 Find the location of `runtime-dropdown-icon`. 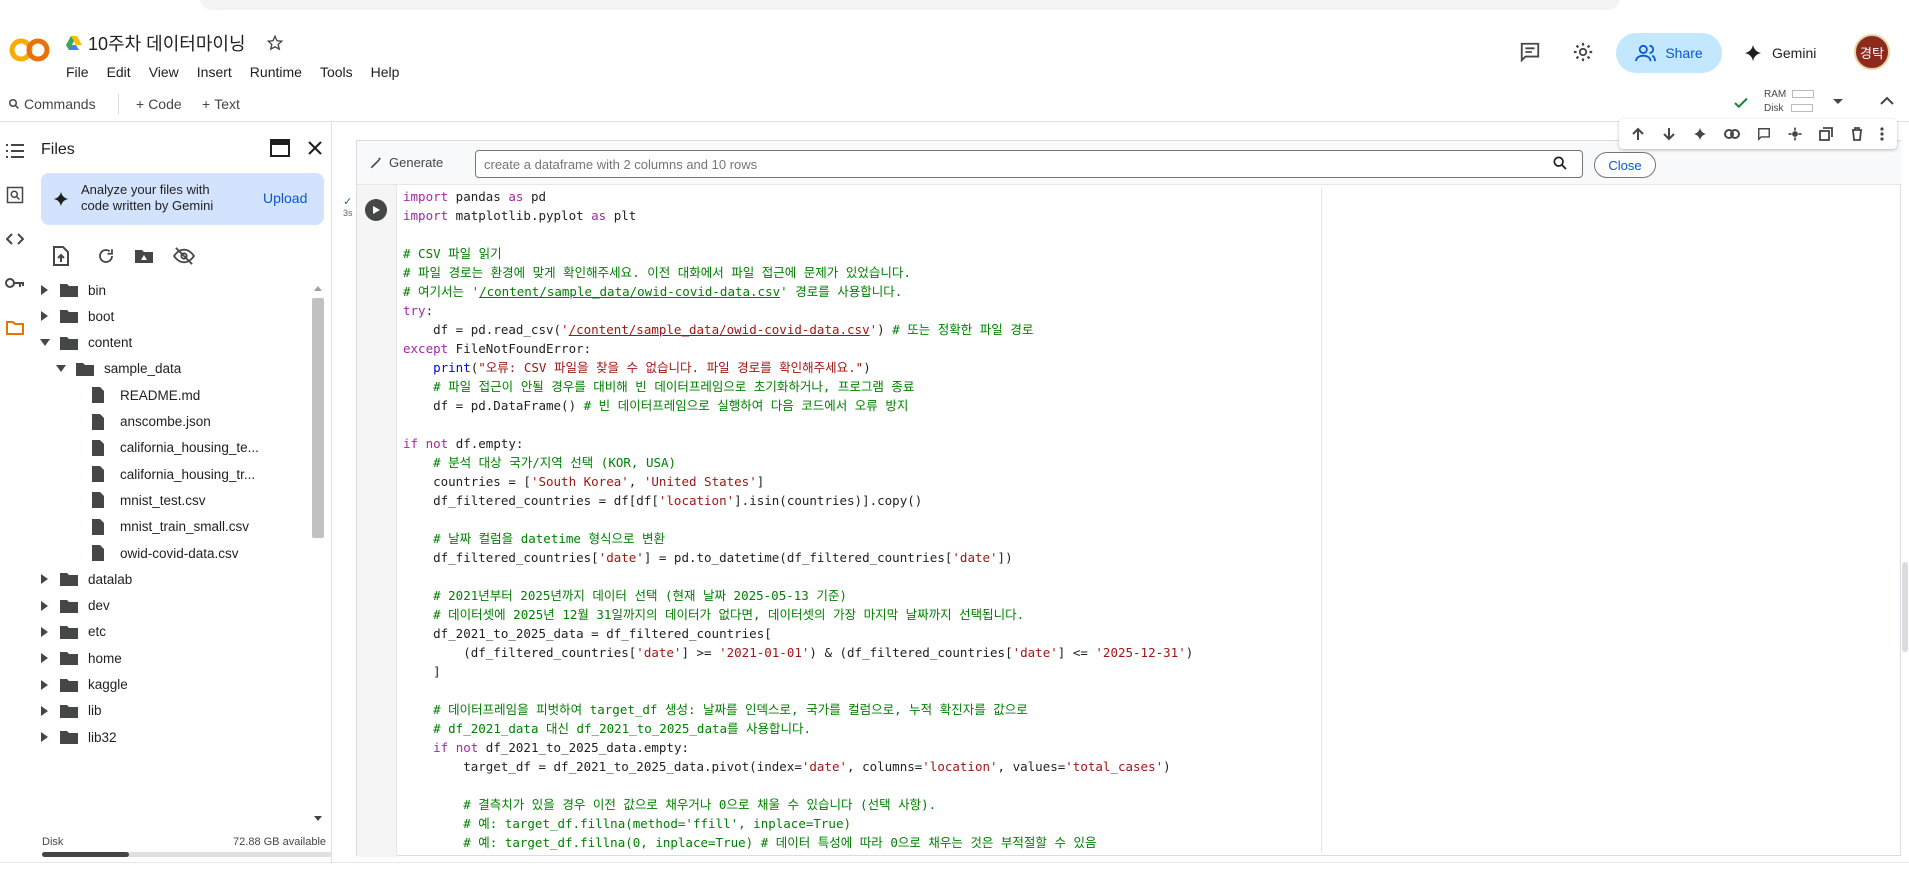

runtime-dropdown-icon is located at coordinates (1838, 102).